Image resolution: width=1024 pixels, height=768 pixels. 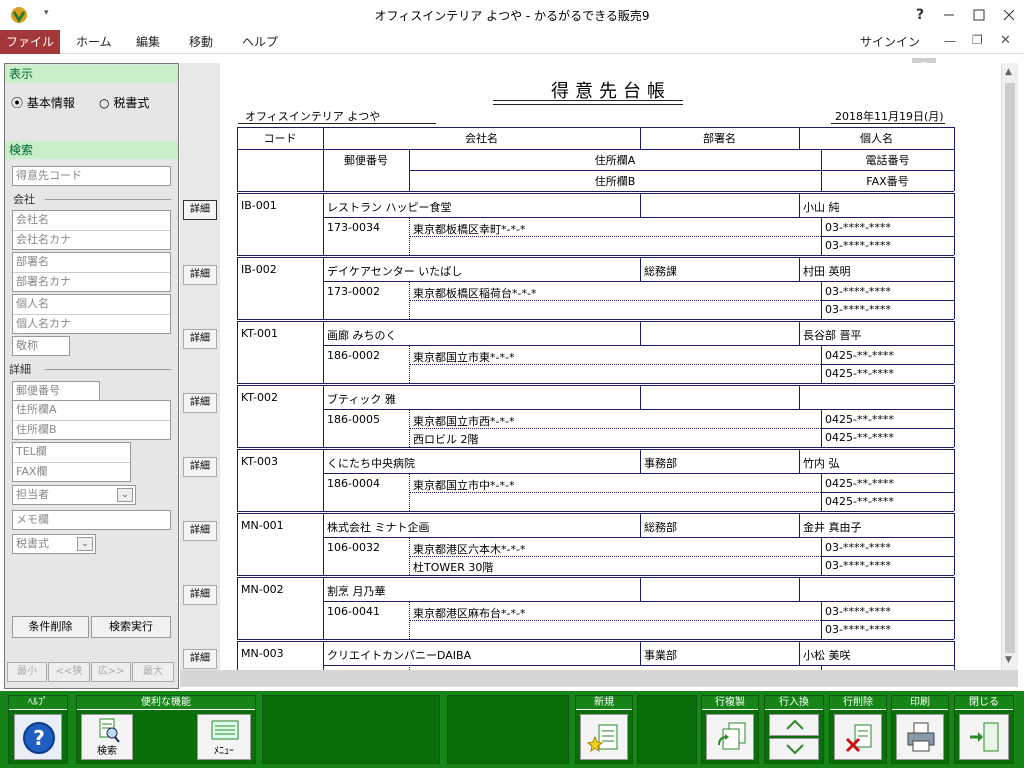 I want to click on tab-file: ファイル, so click(x=30, y=42).